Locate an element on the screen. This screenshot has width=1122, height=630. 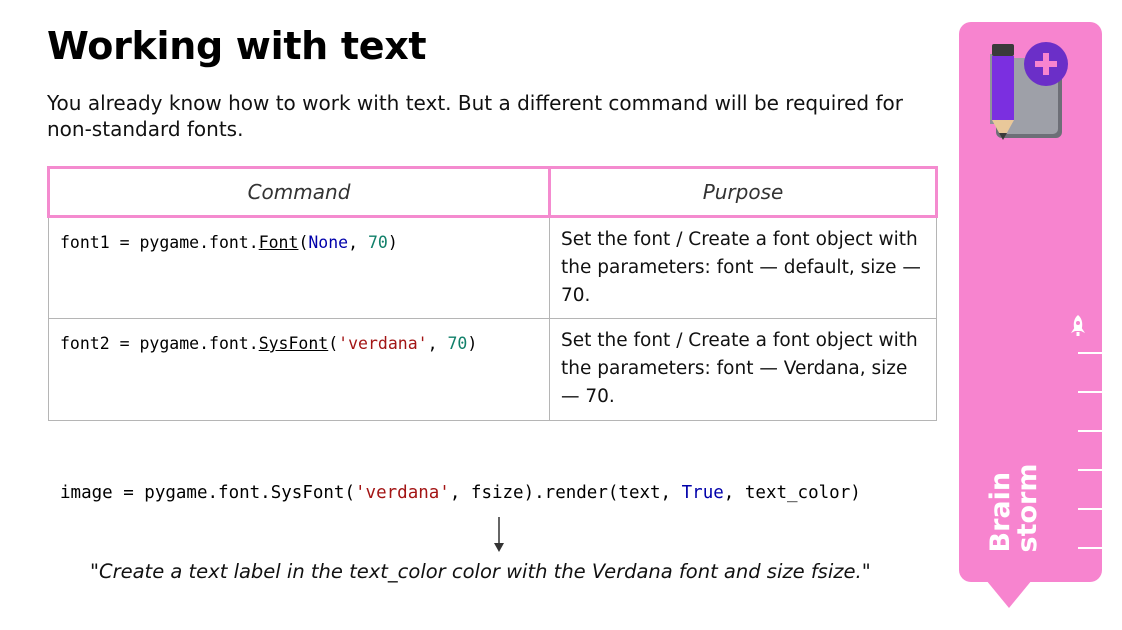
function-name: SysFont is located at coordinates (293, 343).